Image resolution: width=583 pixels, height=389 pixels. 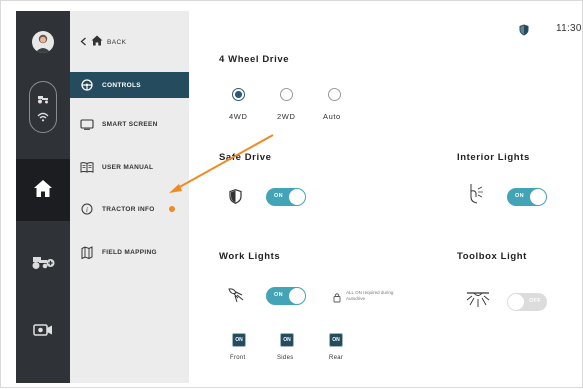 I want to click on menu-item-controls: CONTROLS, so click(x=129, y=85).